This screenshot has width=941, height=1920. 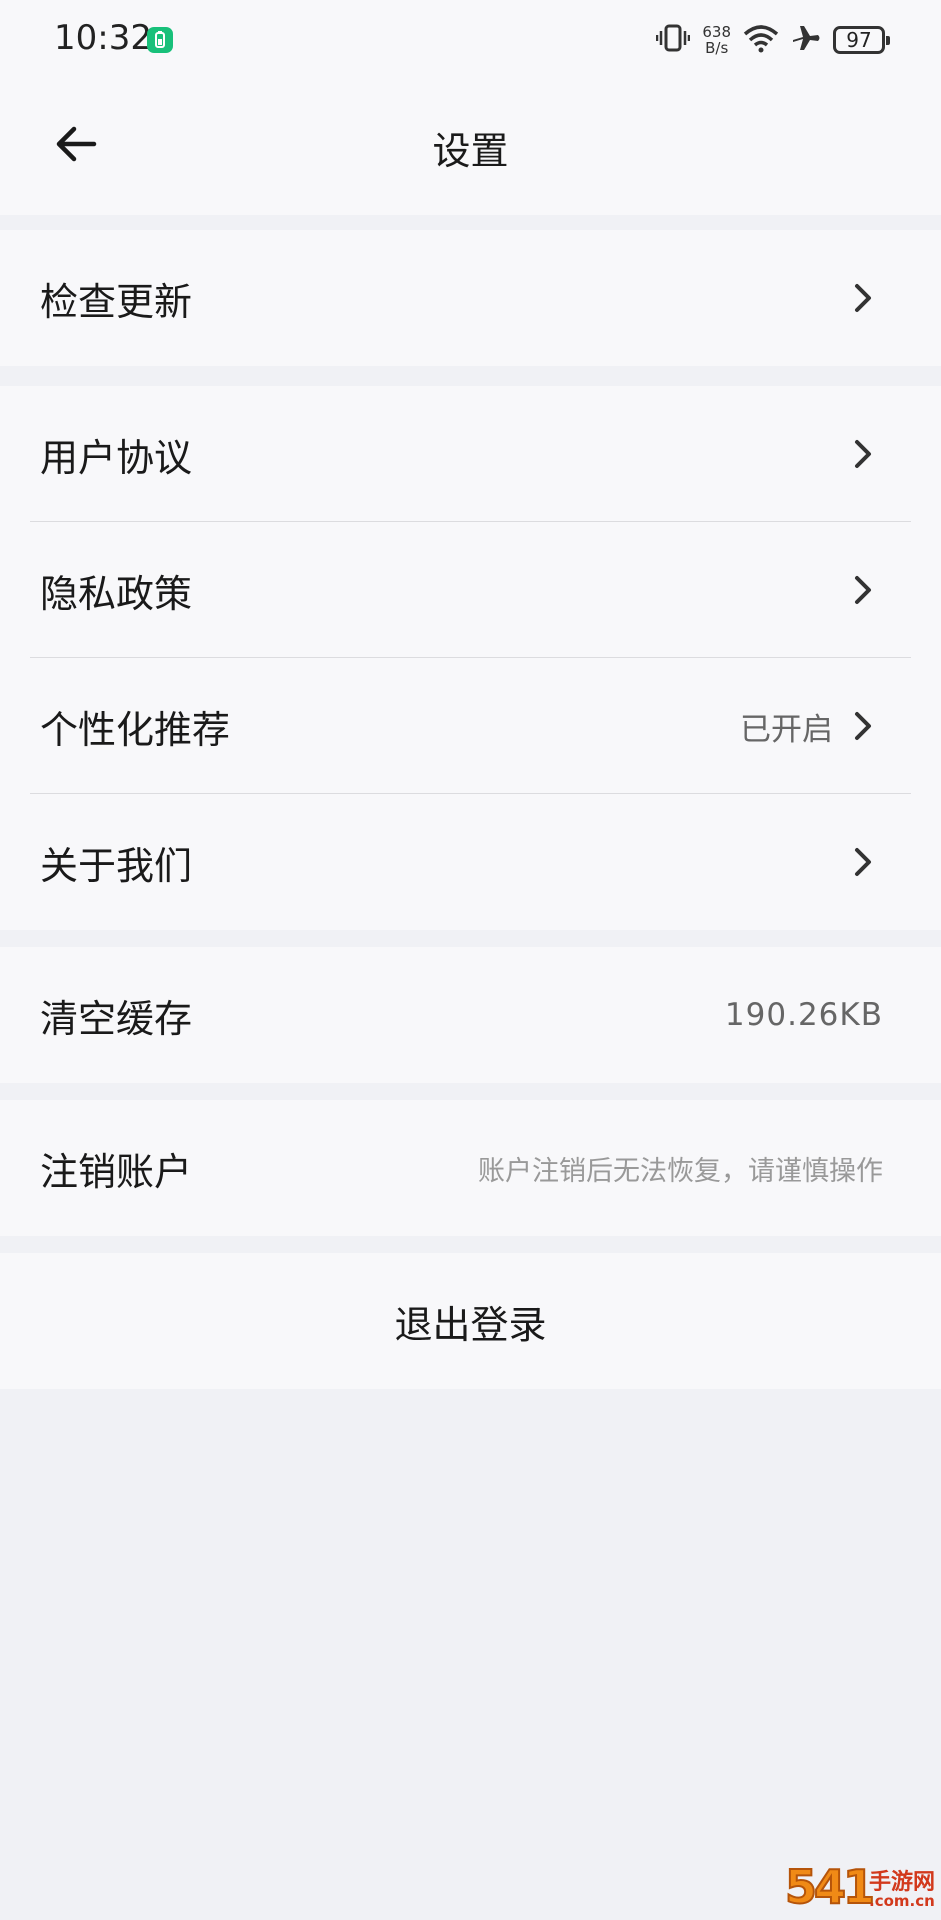 What do you see at coordinates (135, 729) in the screenshot?
I see `personalized-recommend-label: 个性化推荐` at bounding box center [135, 729].